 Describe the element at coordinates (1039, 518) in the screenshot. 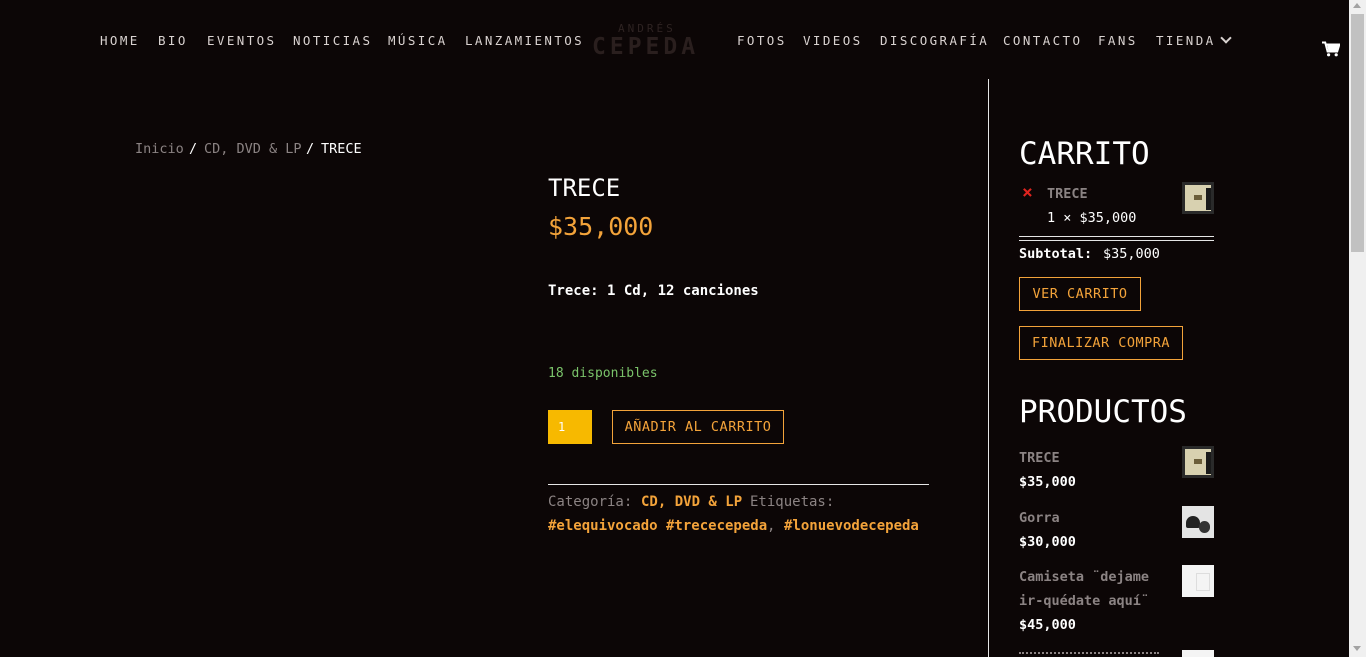

I see `product-link: Gorra` at that location.